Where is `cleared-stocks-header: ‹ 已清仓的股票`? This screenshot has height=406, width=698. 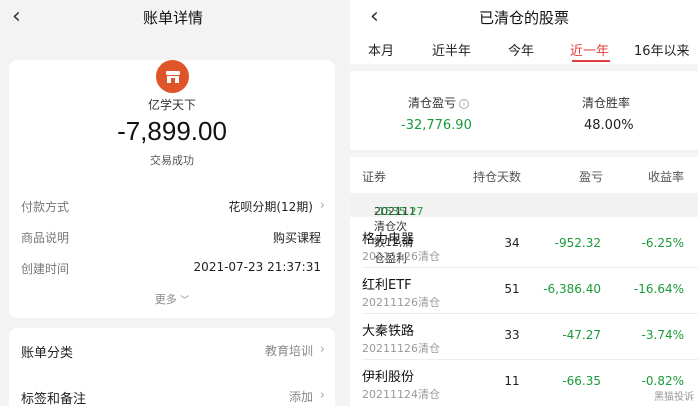
cleared-stocks-header: ‹ 已清仓的股票 is located at coordinates (524, 17).